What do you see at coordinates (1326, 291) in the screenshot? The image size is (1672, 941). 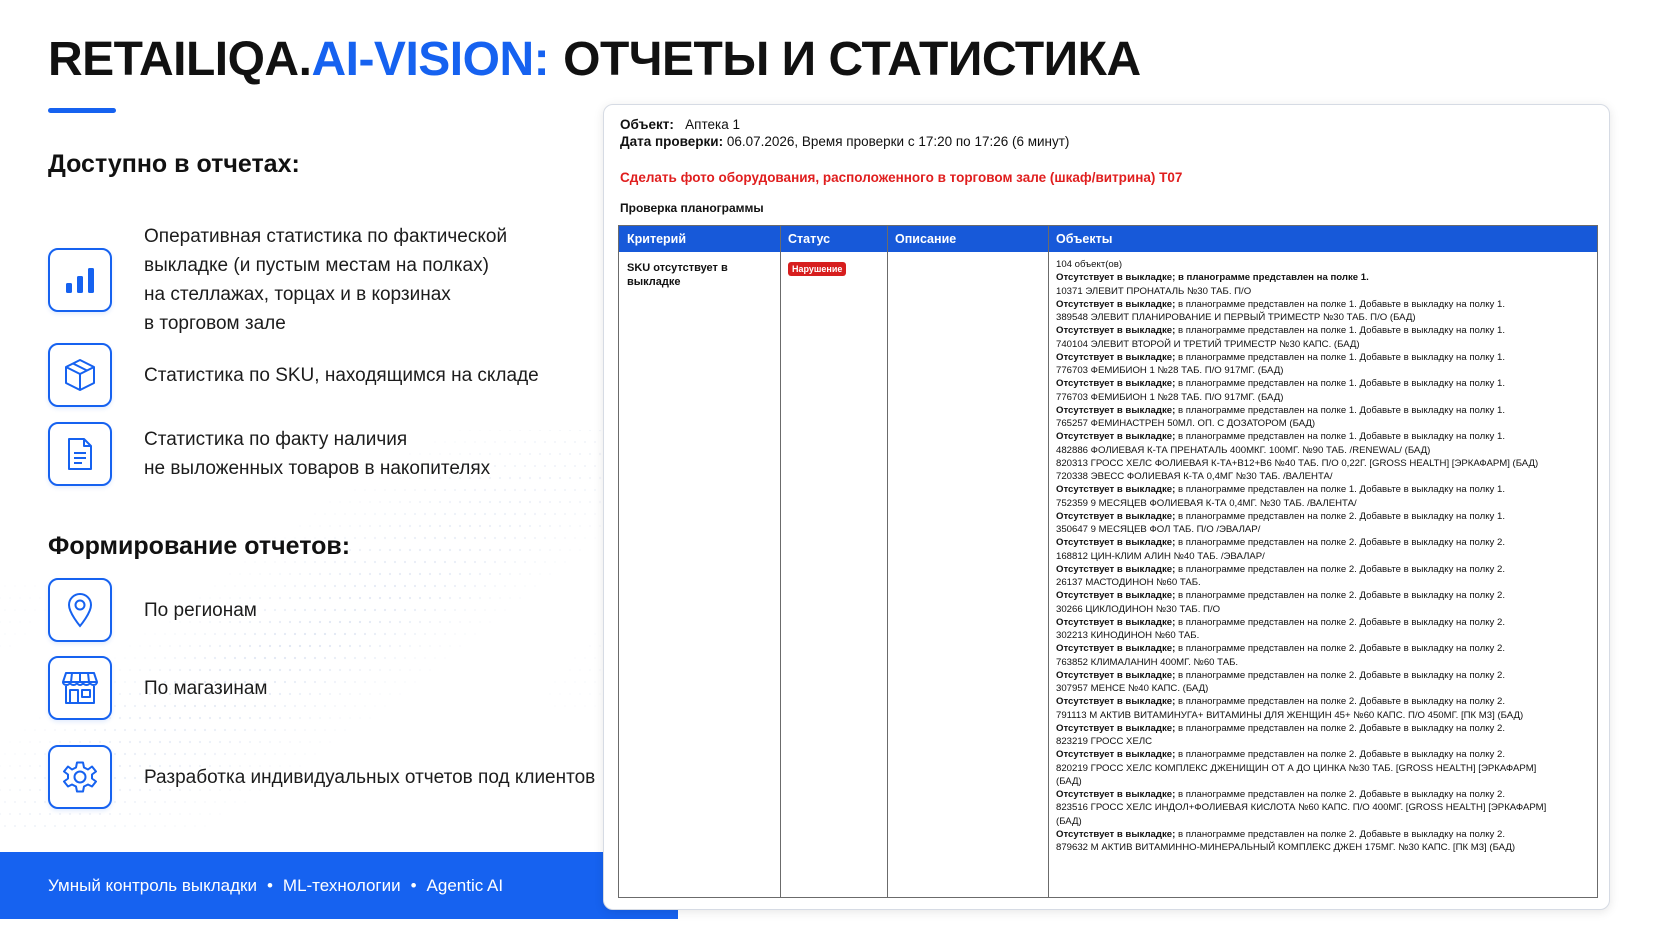 I see `object-line: 10371 ЭЛЕВИТ ПРОНАТАЛЬ №30 ТАБ. П/О` at bounding box center [1326, 291].